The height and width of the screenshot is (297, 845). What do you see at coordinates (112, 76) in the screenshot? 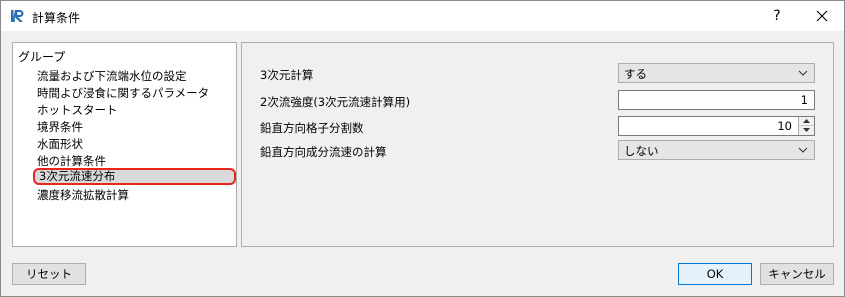
I see `group-item-flow-rate: 流量および下流端水位の設定` at bounding box center [112, 76].